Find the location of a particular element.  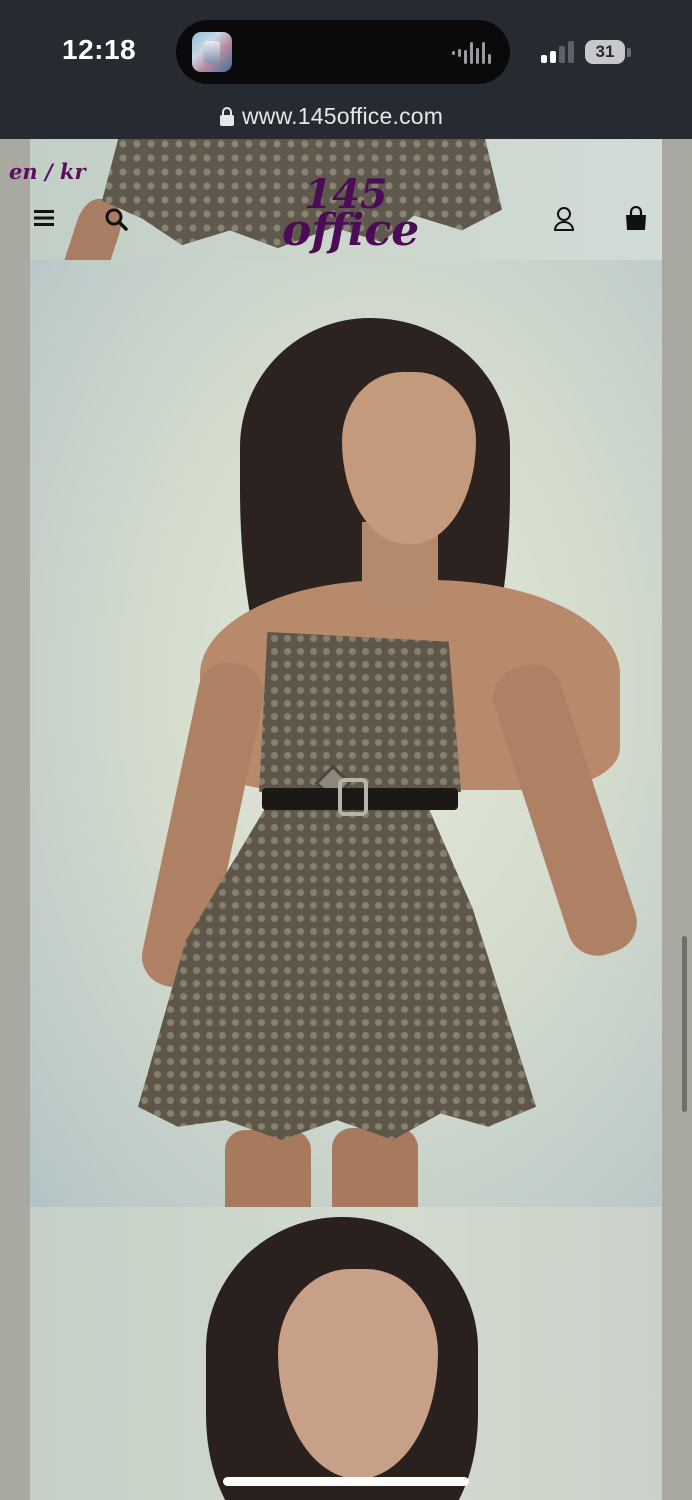

status-bar: 12:18 31 is located at coordinates (346, 49).